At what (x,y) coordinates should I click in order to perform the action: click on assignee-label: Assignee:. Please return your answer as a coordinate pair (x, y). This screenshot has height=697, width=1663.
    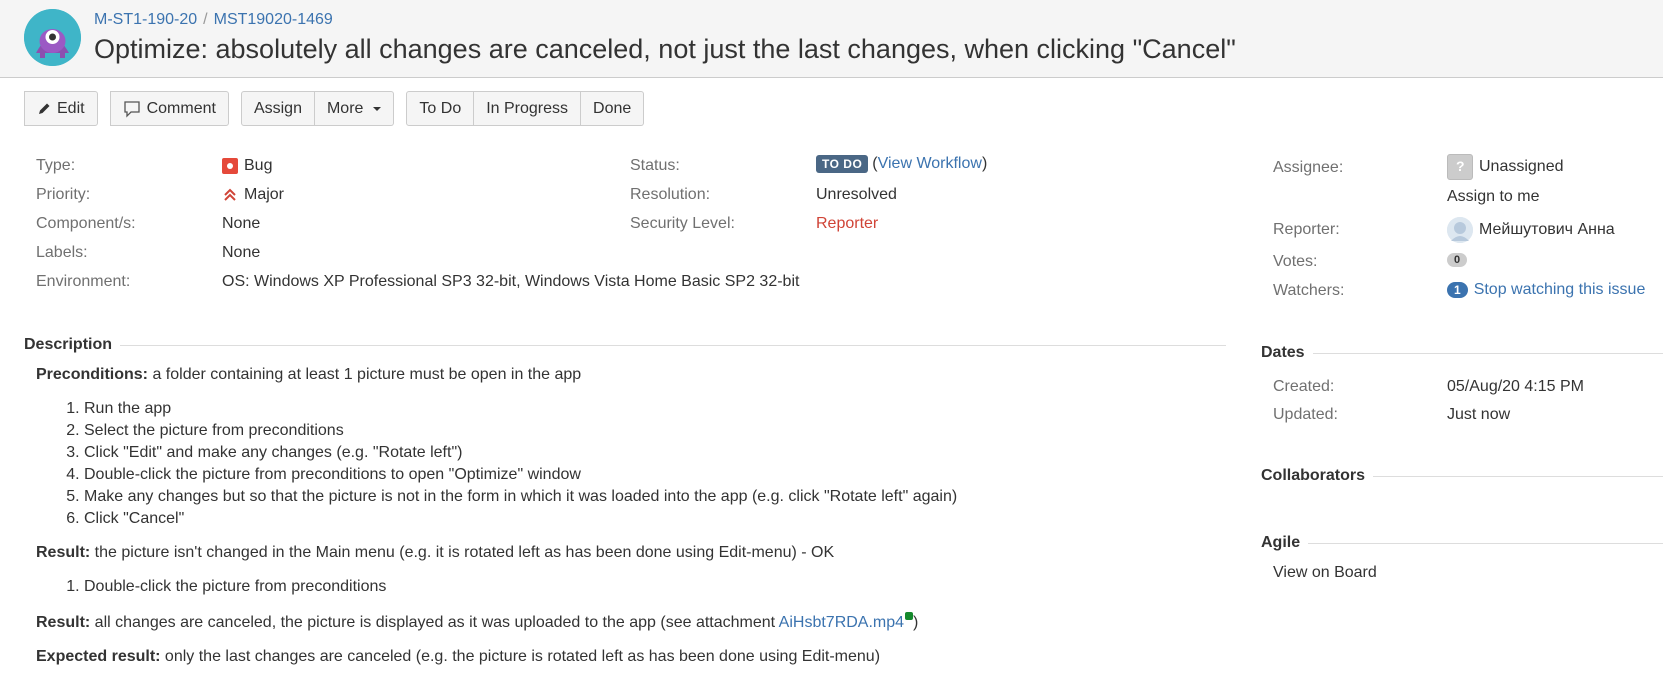
    Looking at the image, I should click on (1308, 167).